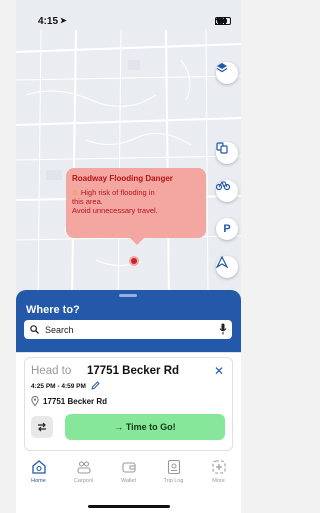  Describe the element at coordinates (128, 295) in the screenshot. I see `sheet-drag-handle` at that location.